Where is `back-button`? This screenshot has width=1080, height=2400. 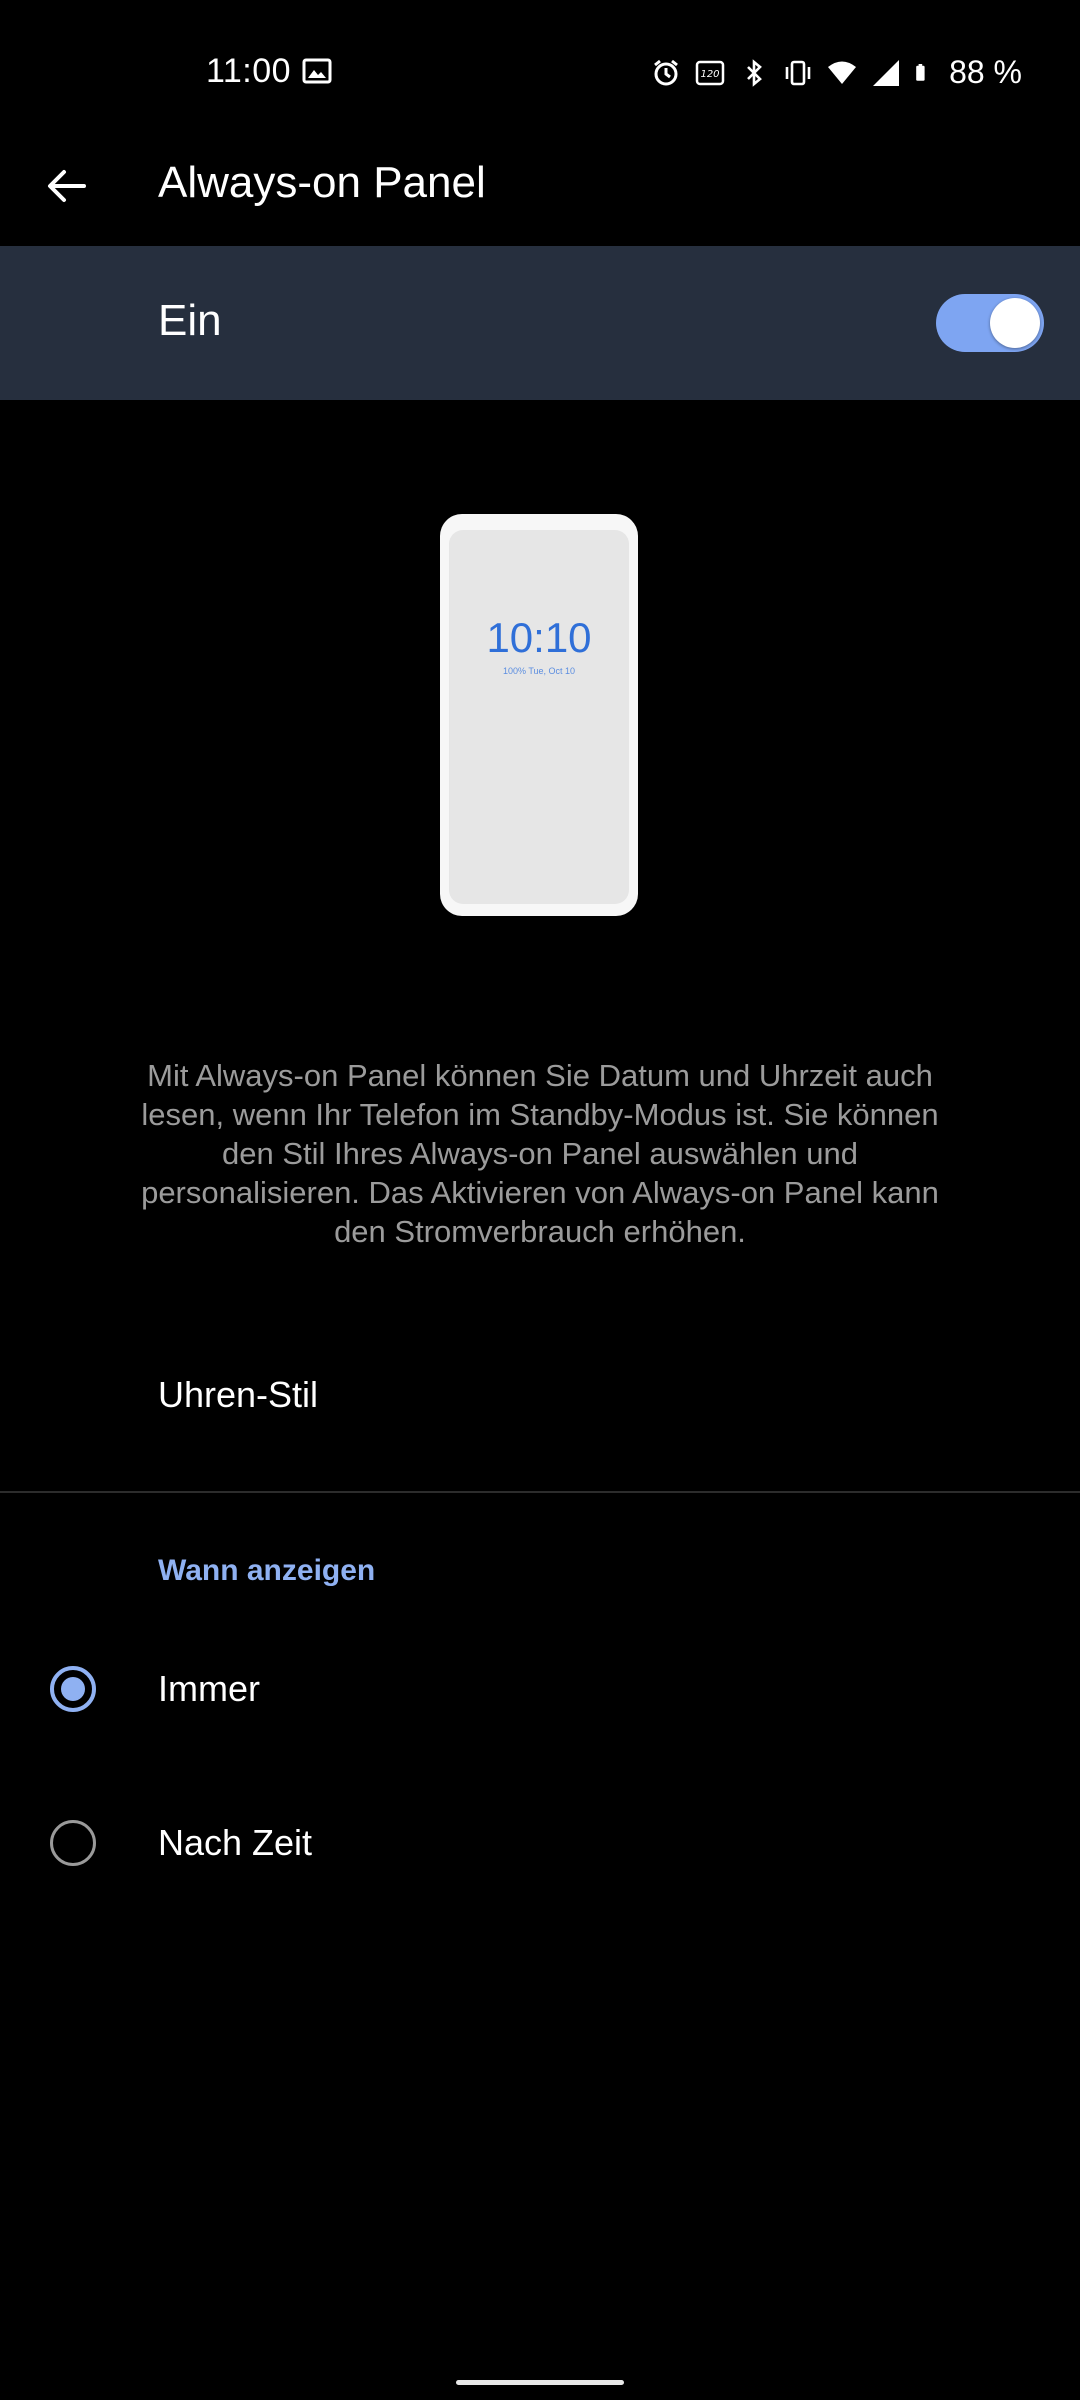
back-button is located at coordinates (66, 186).